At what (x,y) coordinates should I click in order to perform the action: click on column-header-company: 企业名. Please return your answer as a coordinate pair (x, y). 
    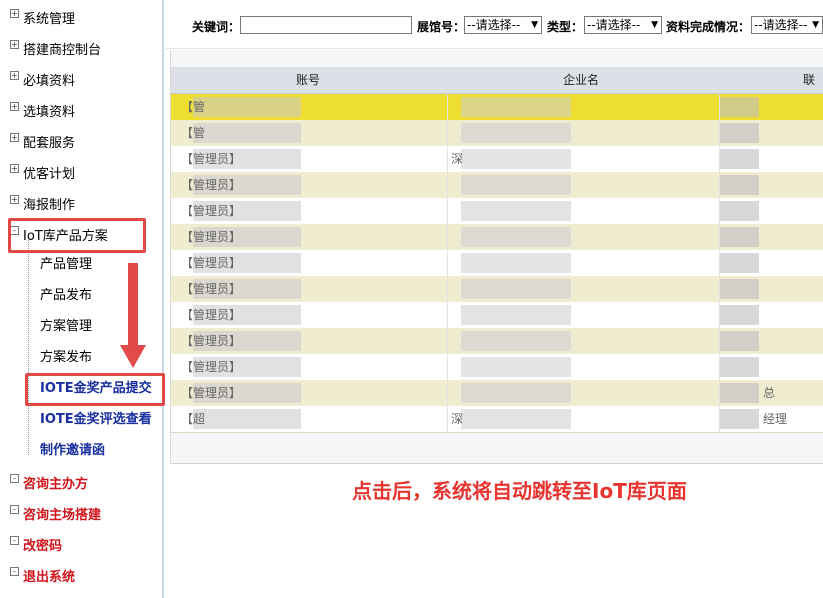
    Looking at the image, I should click on (581, 80).